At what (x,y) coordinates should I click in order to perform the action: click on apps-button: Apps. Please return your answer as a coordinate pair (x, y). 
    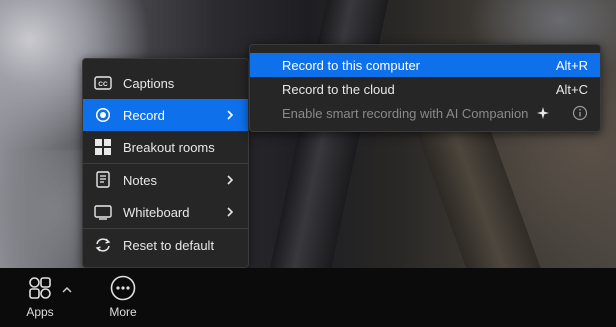
    Looking at the image, I should click on (40, 296).